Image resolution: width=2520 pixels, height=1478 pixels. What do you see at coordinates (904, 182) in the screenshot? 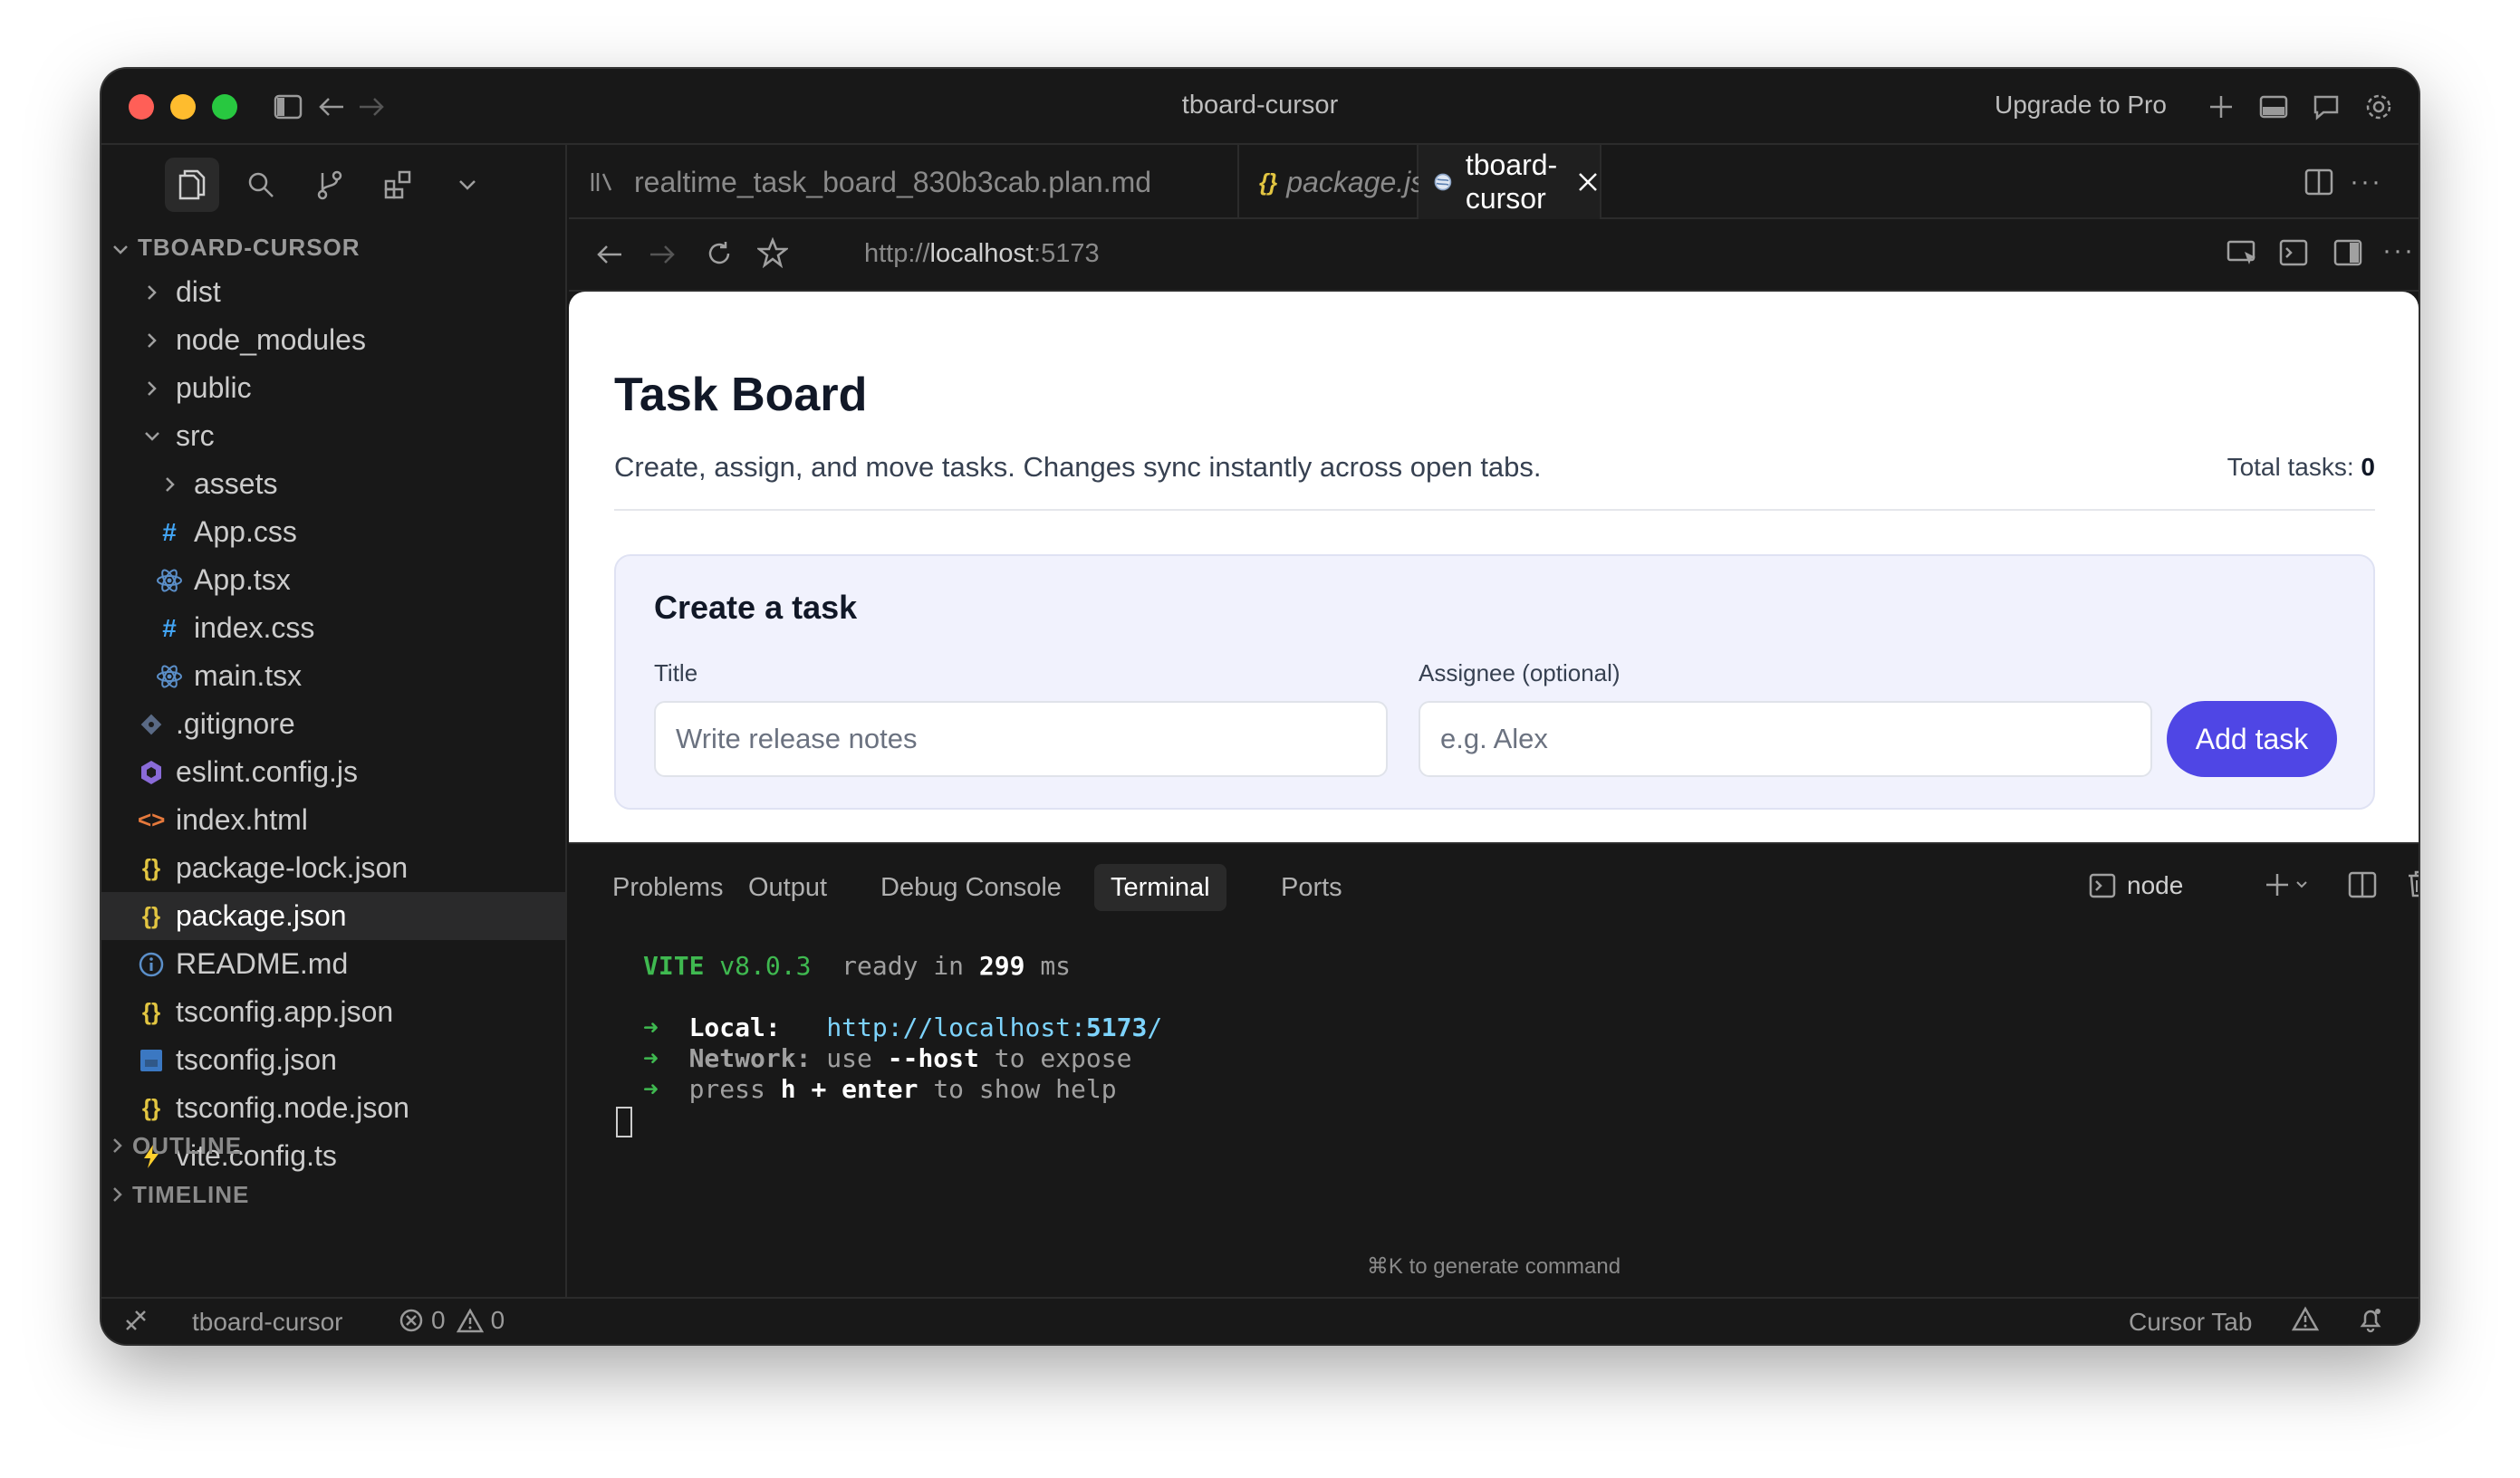
I see `tab-plan-md: realtime_task_board_830b3cab.plan.md` at bounding box center [904, 182].